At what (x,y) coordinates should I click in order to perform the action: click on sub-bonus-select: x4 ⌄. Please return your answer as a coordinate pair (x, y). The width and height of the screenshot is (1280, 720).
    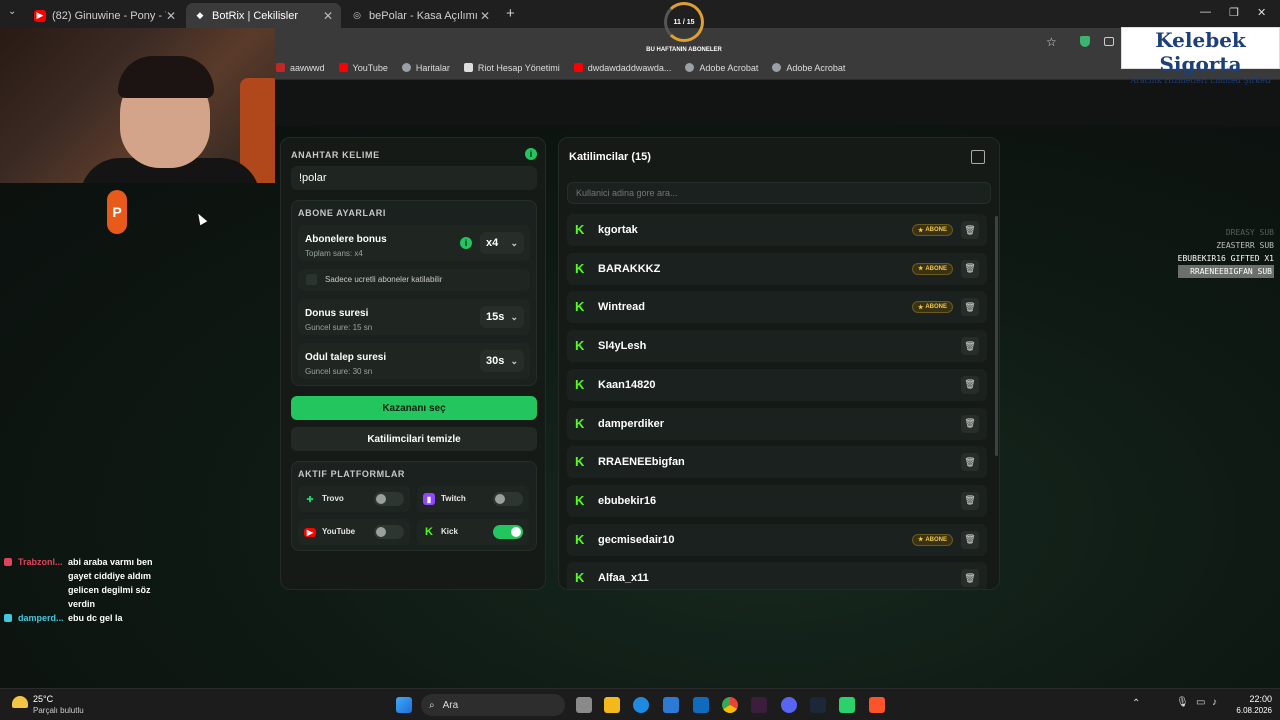
    Looking at the image, I should click on (502, 243).